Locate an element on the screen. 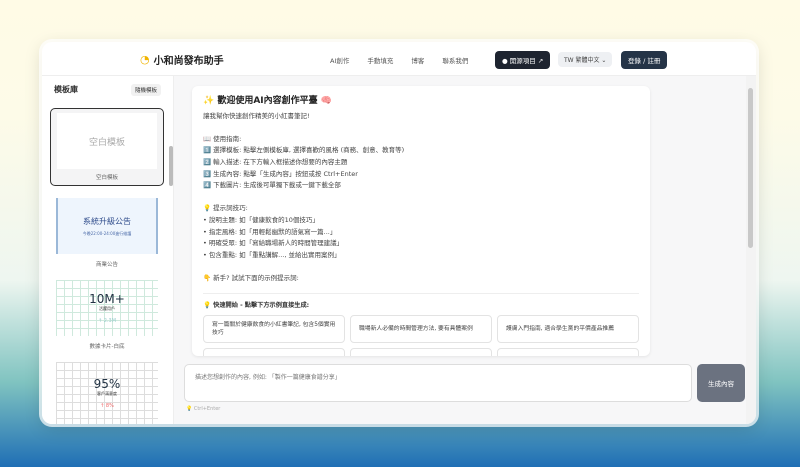 The width and height of the screenshot is (800, 467). nav-manual: 手動填充 is located at coordinates (380, 60).